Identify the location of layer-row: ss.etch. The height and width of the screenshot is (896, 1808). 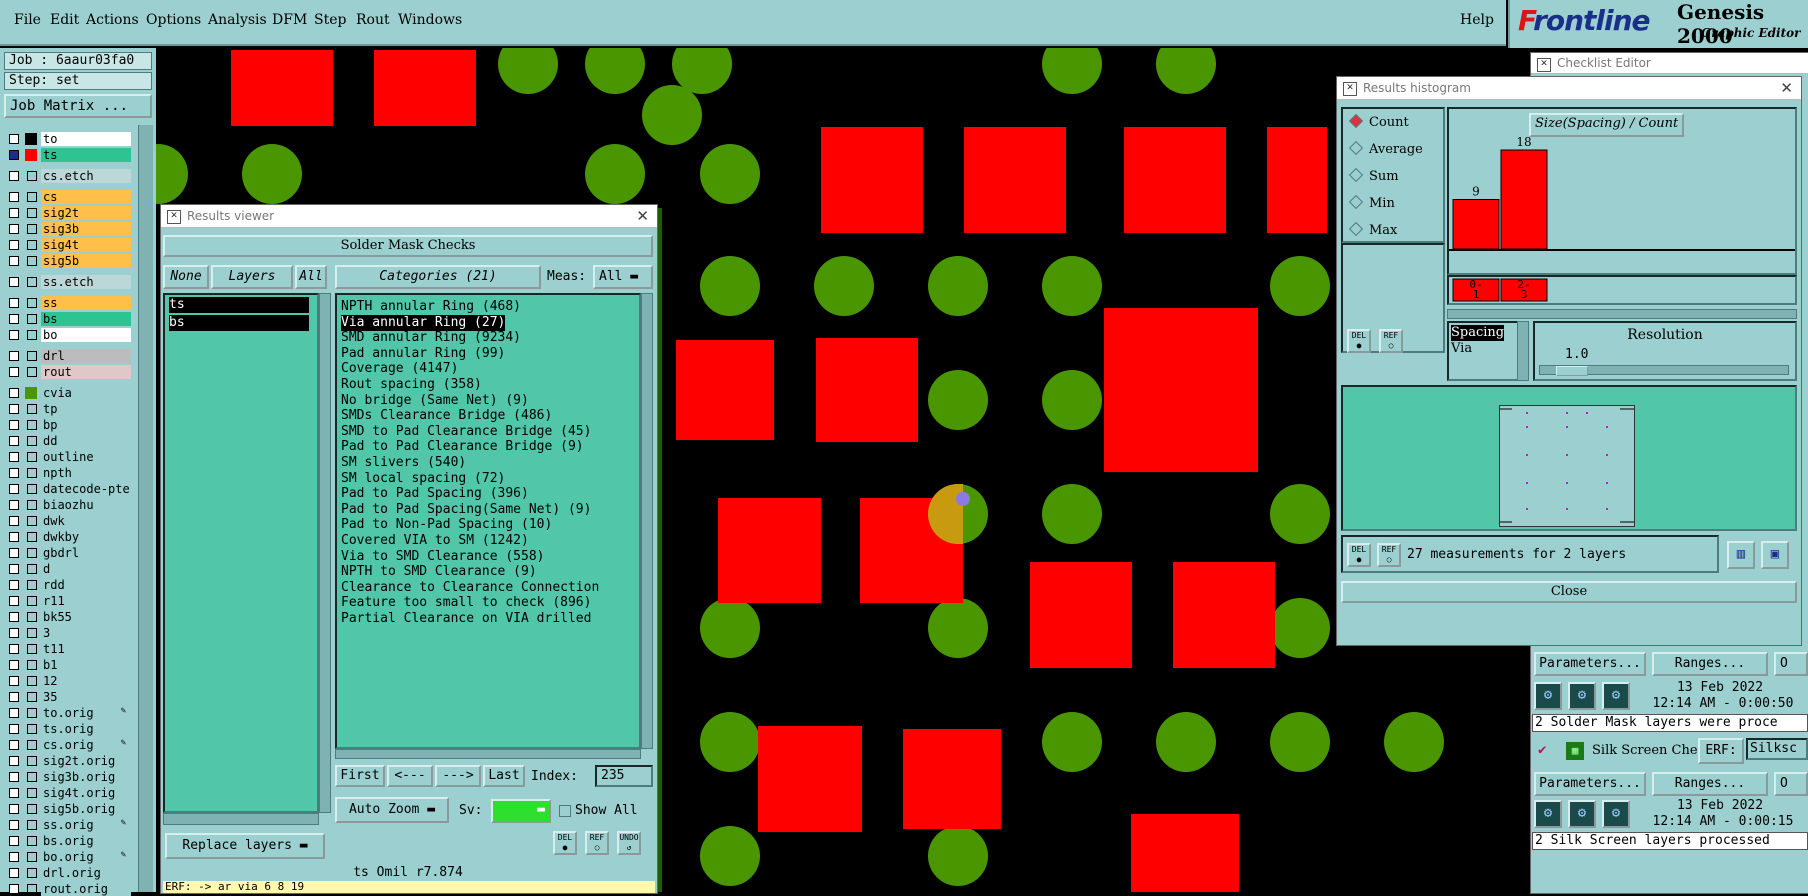
(68, 282).